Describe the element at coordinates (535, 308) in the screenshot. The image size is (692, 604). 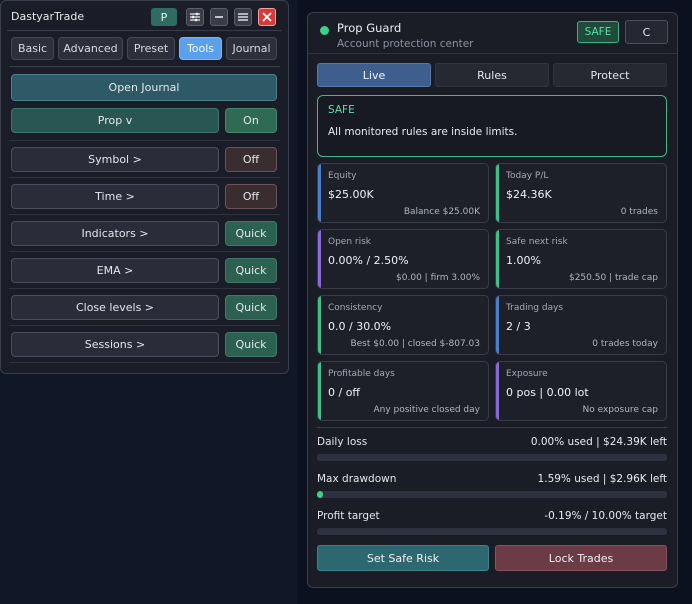
I see `card-label: Trading days` at that location.